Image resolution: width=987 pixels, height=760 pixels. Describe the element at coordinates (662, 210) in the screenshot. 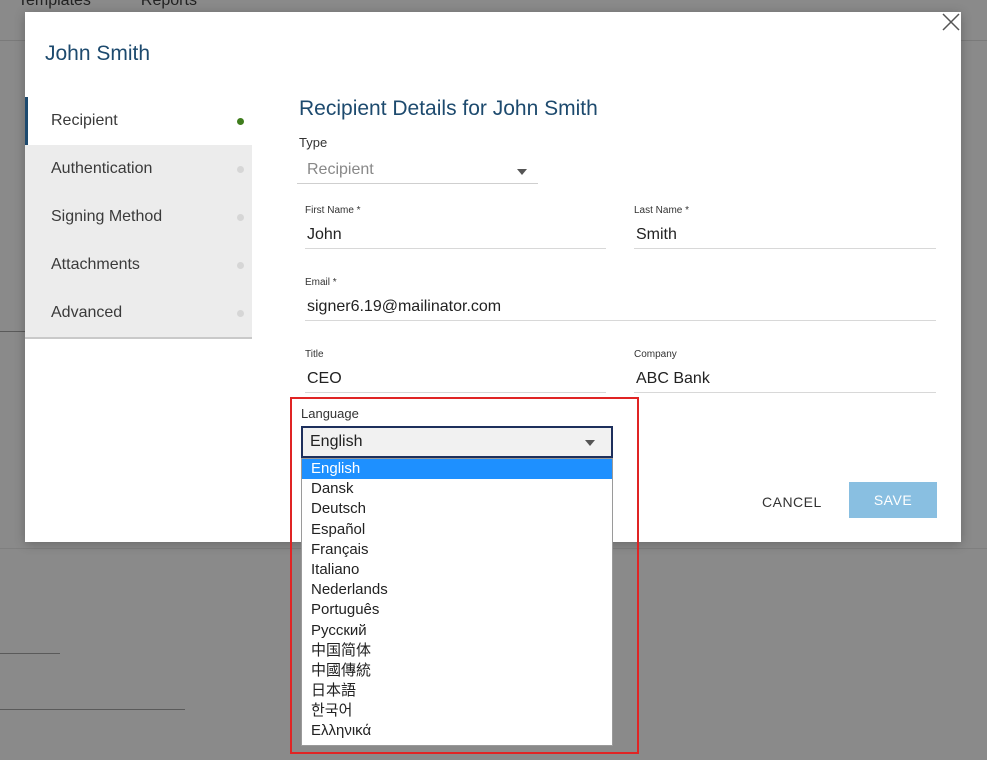

I see `last-name-label: Last Name *` at that location.